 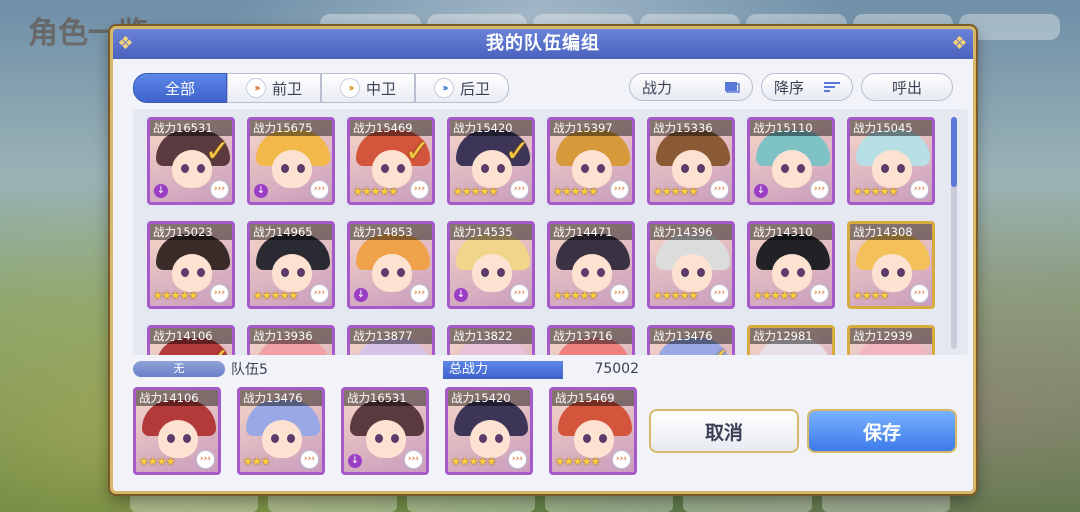 I want to click on card-power: 战力16531, so click(x=385, y=398).